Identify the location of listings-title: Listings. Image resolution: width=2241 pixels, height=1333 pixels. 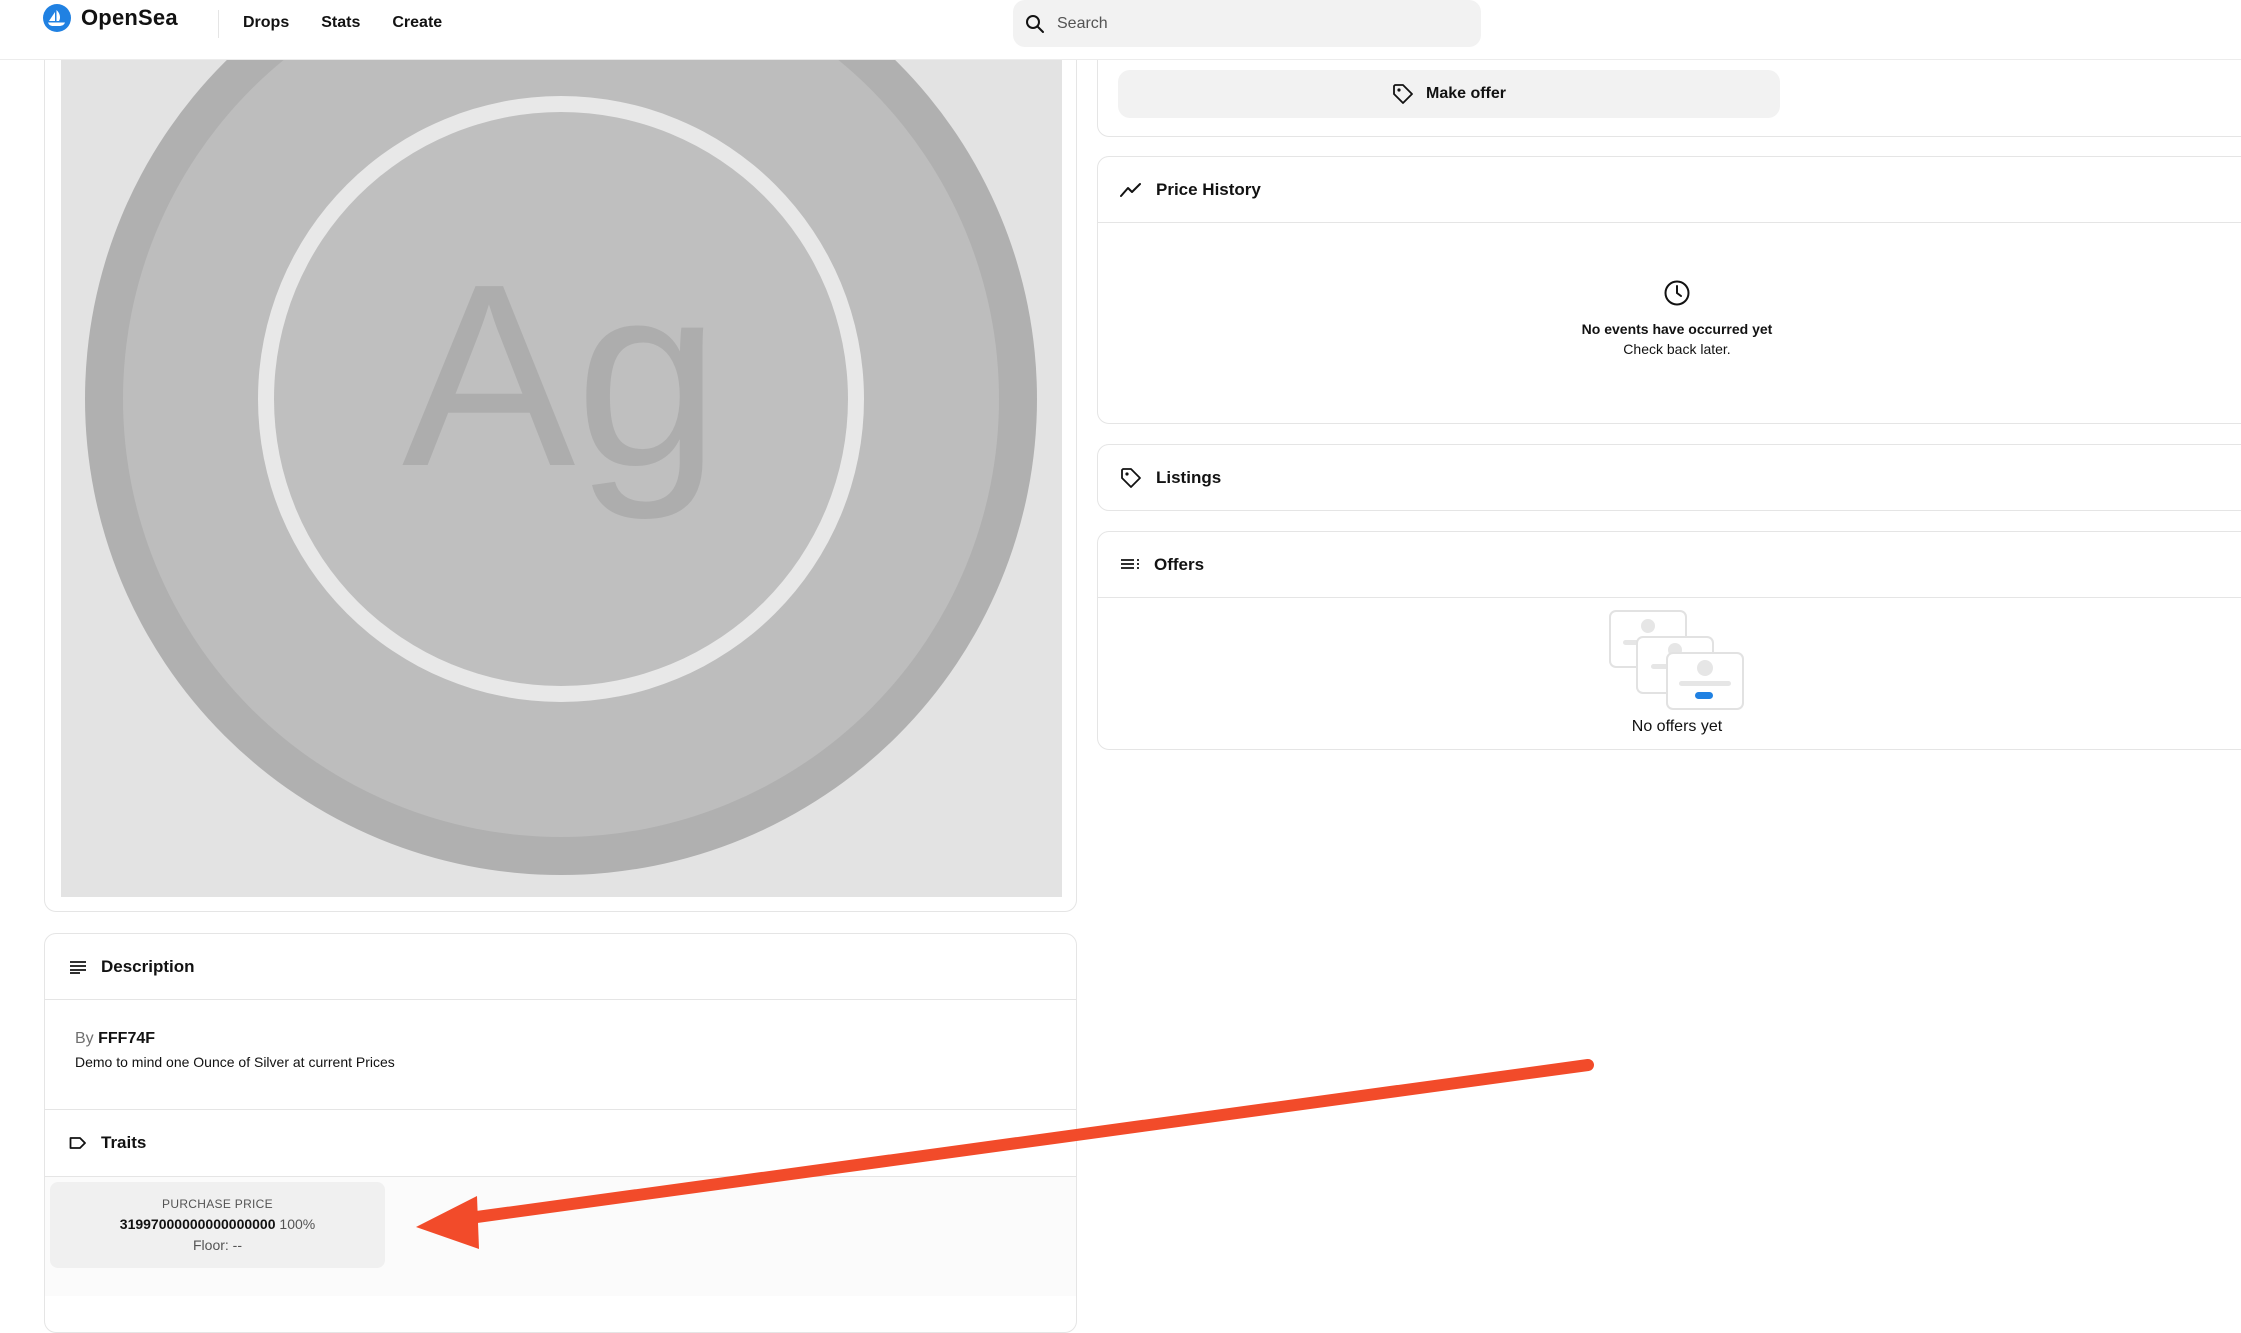
(1189, 477).